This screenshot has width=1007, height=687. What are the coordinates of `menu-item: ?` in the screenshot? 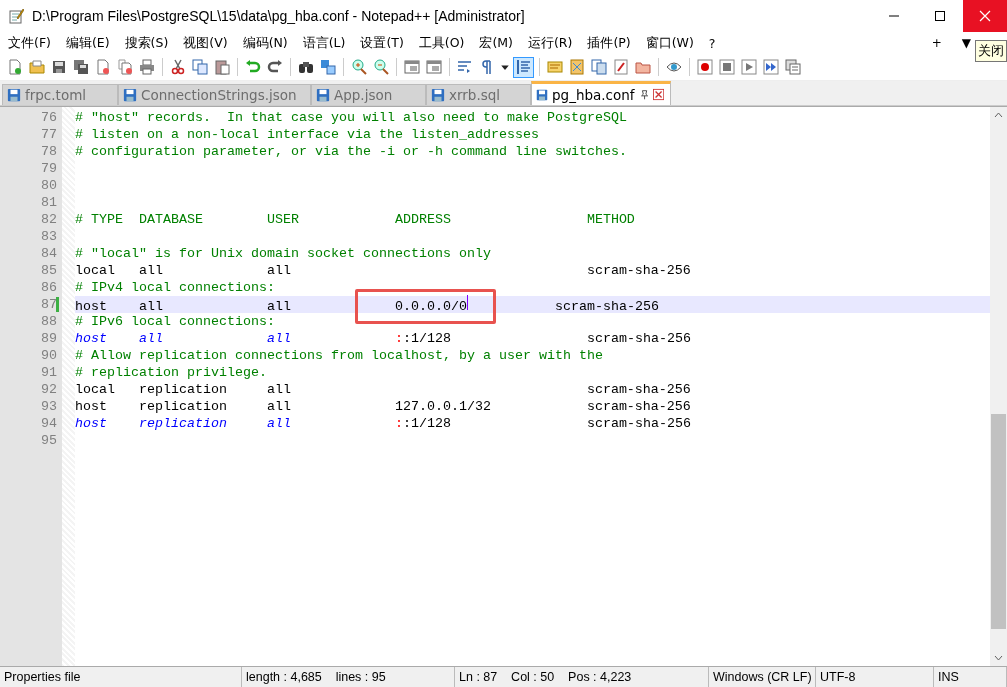 It's located at (711, 43).